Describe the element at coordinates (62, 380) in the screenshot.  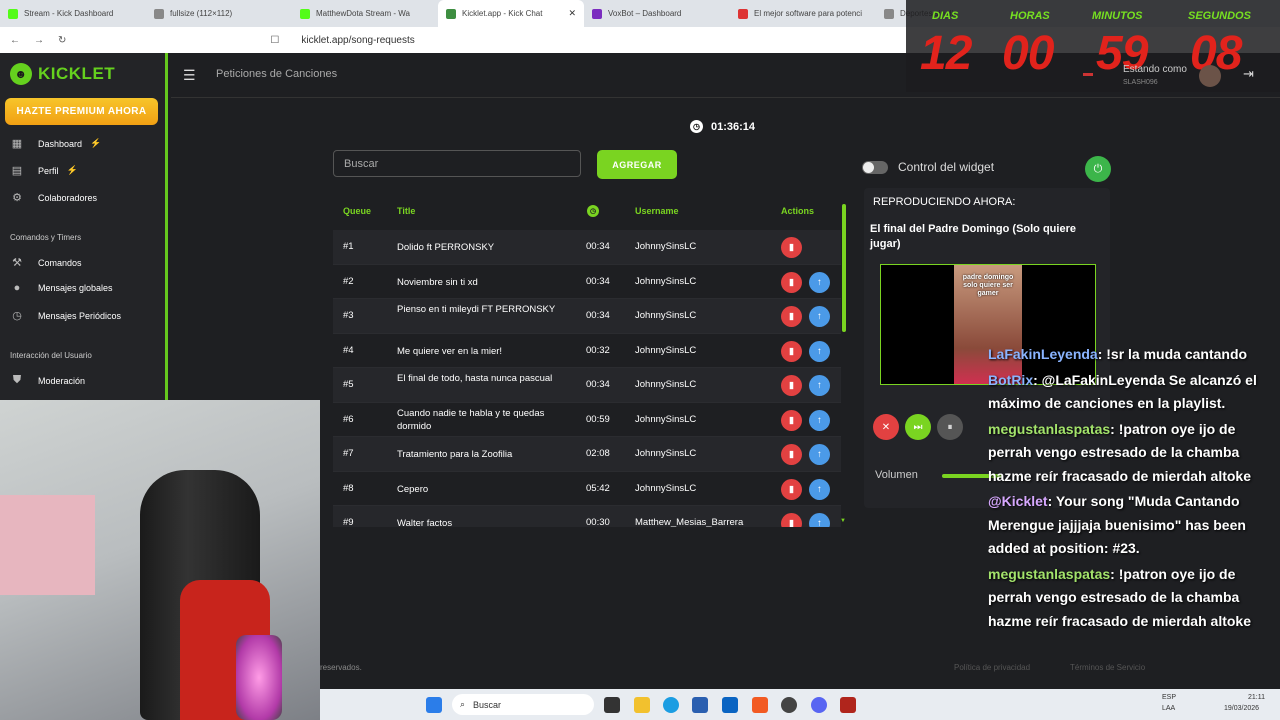
I see `sidebar-item-label: Moderación` at that location.